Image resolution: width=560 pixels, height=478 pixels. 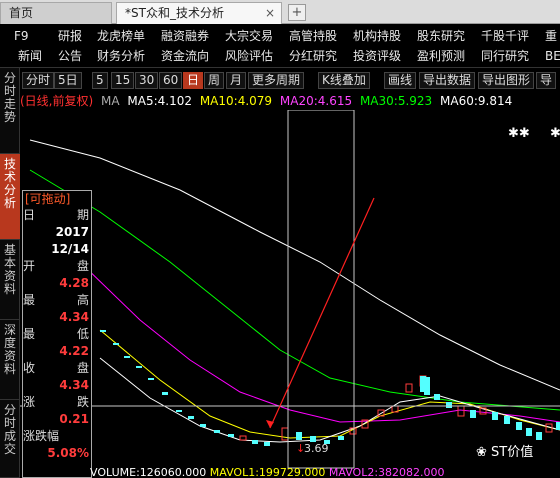 What do you see at coordinates (123, 80) in the screenshot?
I see `period-15: 15` at bounding box center [123, 80].